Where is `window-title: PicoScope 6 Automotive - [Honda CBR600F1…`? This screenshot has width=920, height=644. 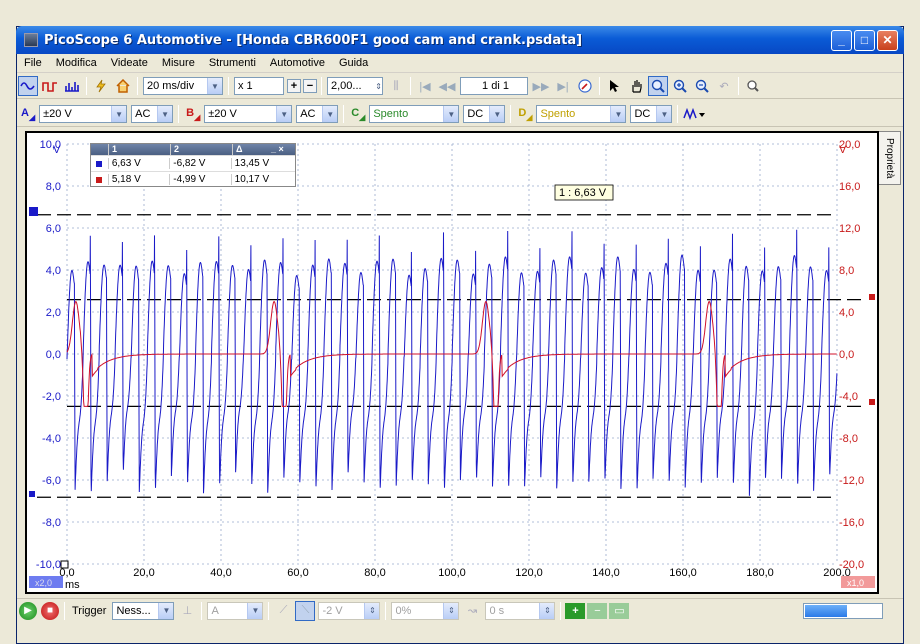
window-title: PicoScope 6 Automotive - [Honda CBR600F1… is located at coordinates (313, 40).